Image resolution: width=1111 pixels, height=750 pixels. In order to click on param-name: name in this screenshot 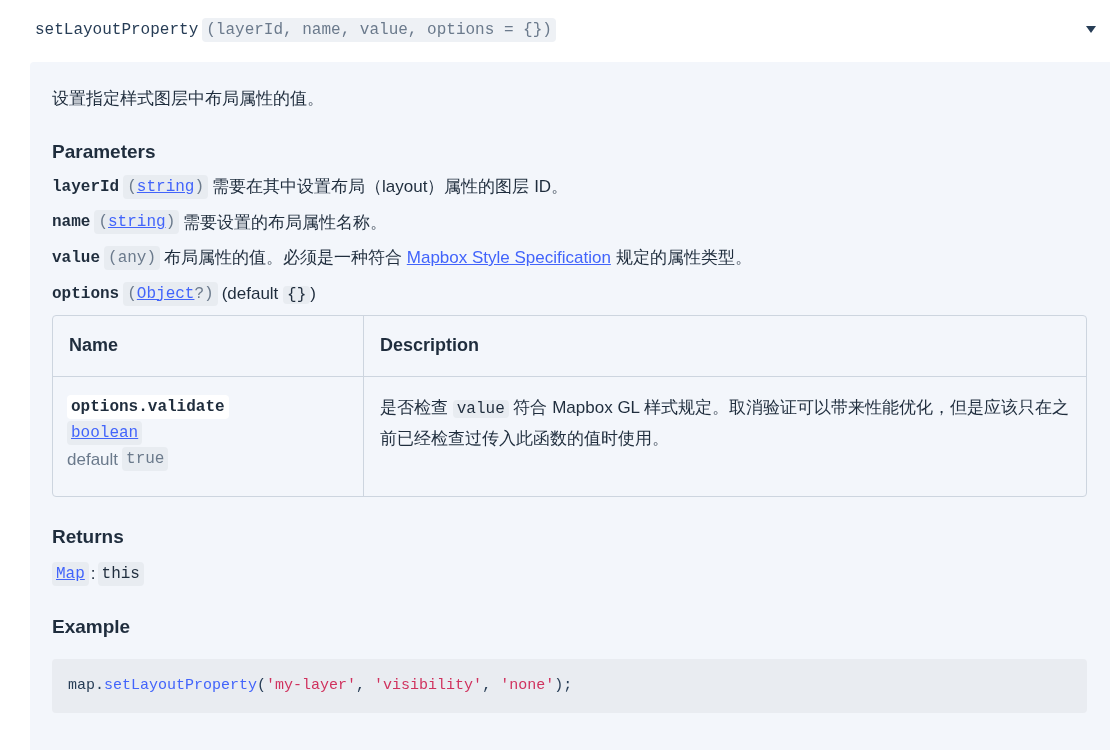, I will do `click(71, 223)`.